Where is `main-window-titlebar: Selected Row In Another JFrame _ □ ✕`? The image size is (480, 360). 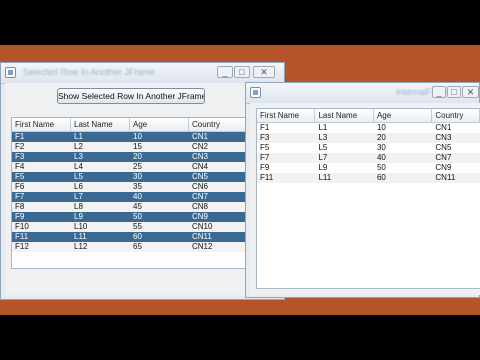
main-window-titlebar: Selected Row In Another JFrame _ □ ✕ is located at coordinates (142, 73).